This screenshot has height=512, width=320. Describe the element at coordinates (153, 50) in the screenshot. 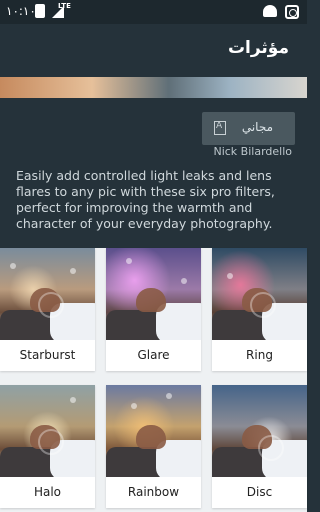

I see `app-bar: مؤثرات` at that location.